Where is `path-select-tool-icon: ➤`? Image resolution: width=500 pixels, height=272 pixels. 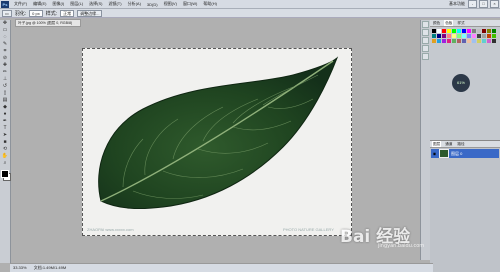 path-select-tool-icon: ➤ is located at coordinates (5, 135).